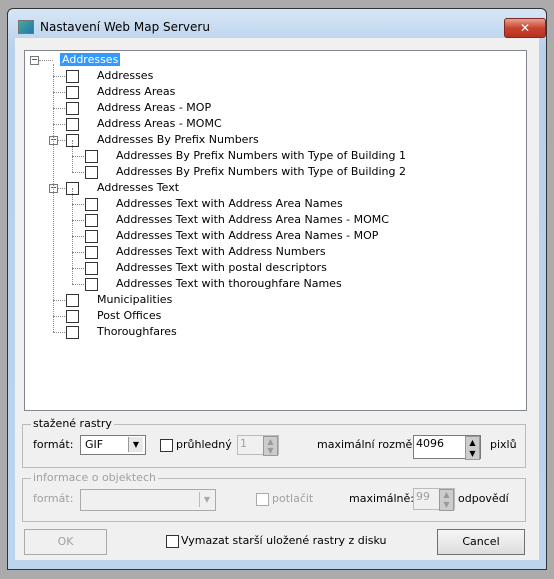 The image size is (554, 579). Describe the element at coordinates (137, 332) in the screenshot. I see `tree-item: Thoroughfares` at that location.